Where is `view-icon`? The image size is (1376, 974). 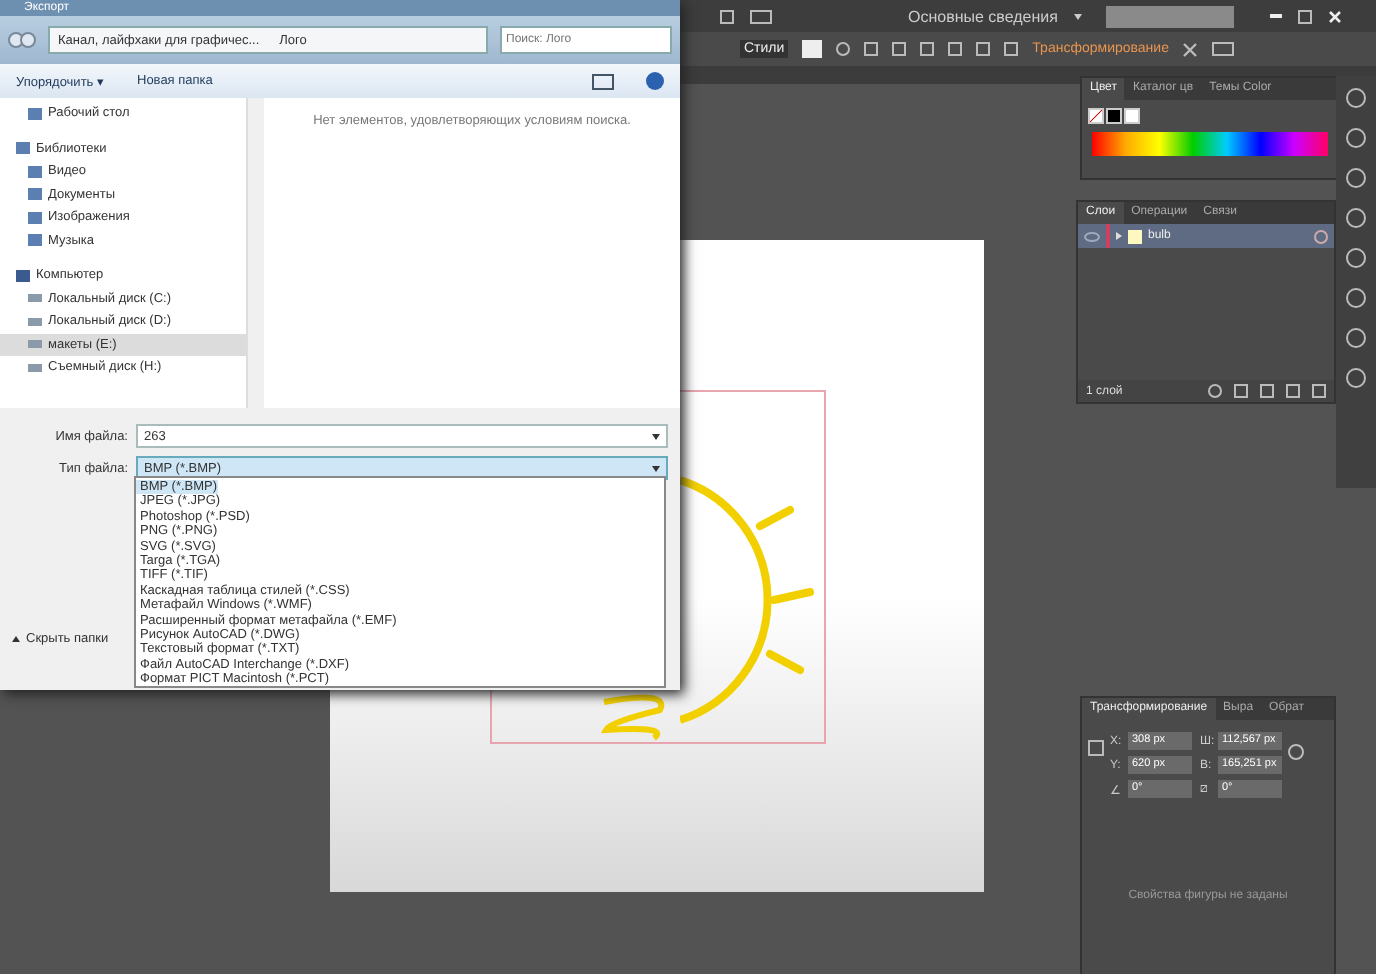
view-icon is located at coordinates (603, 81).